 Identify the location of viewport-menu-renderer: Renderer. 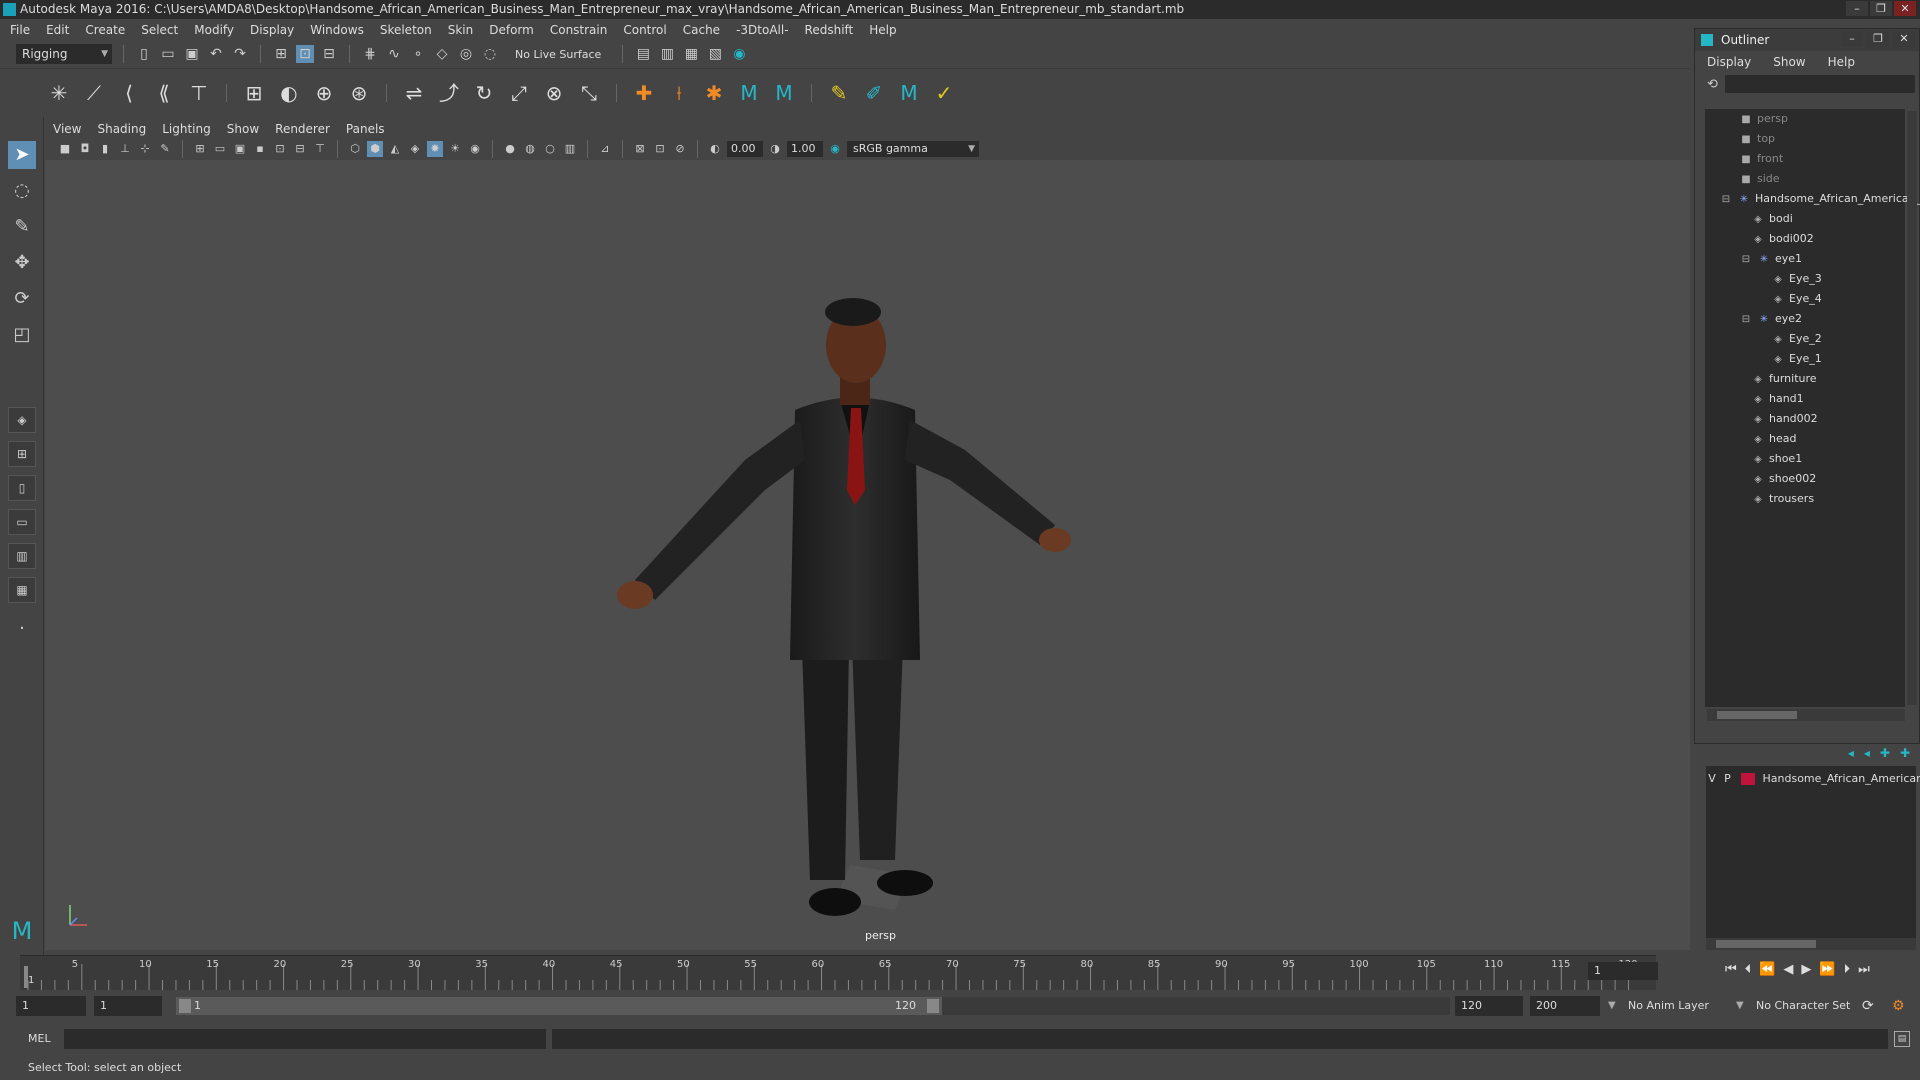
(302, 129).